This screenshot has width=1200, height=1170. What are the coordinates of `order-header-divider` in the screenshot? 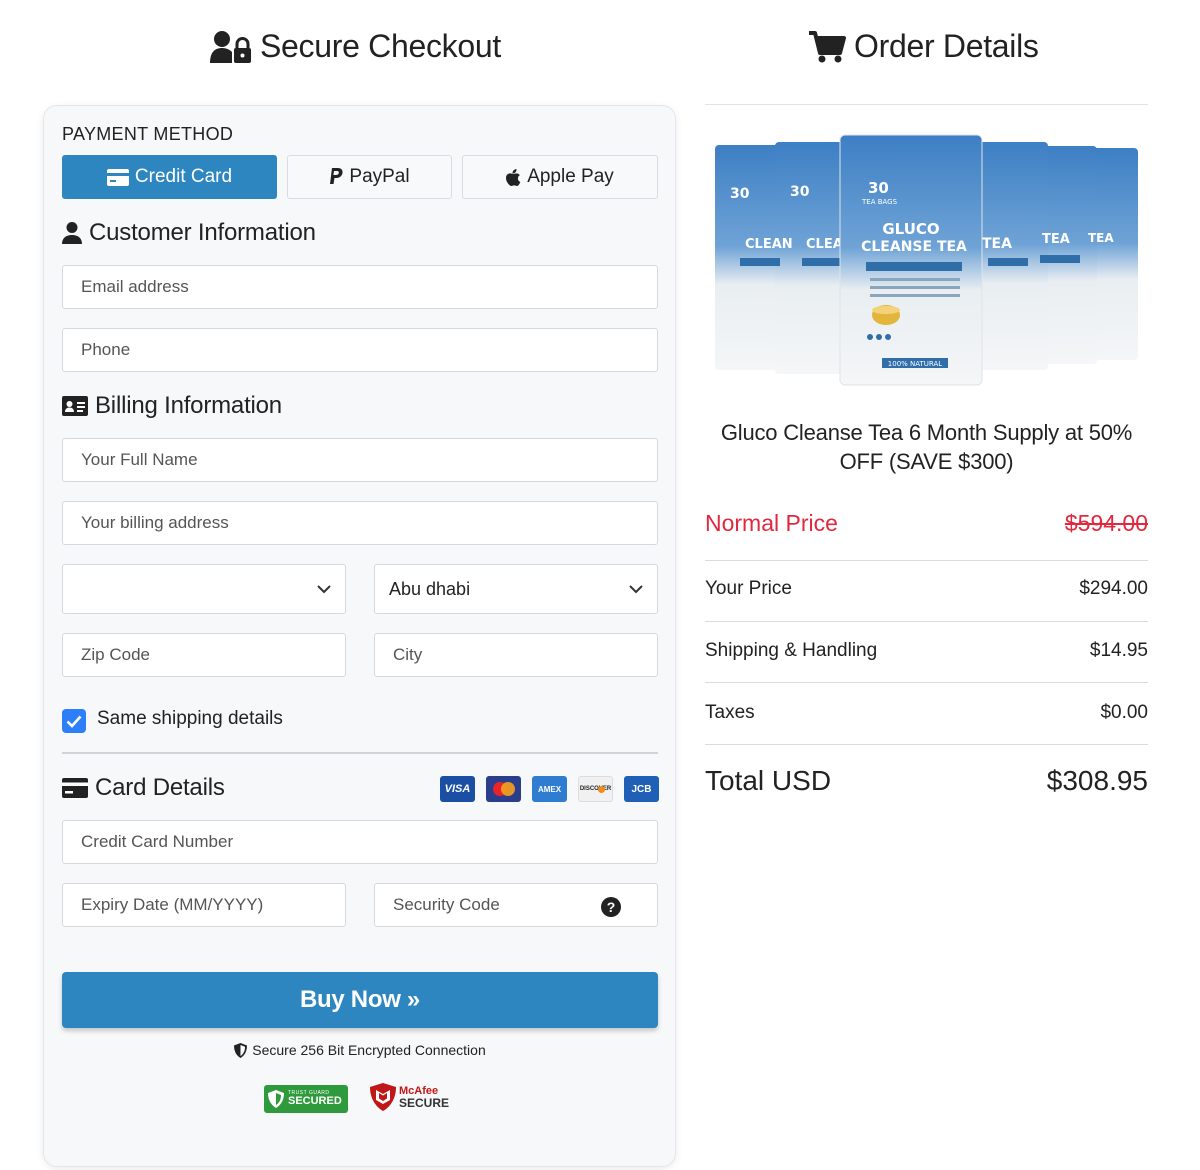 It's located at (926, 104).